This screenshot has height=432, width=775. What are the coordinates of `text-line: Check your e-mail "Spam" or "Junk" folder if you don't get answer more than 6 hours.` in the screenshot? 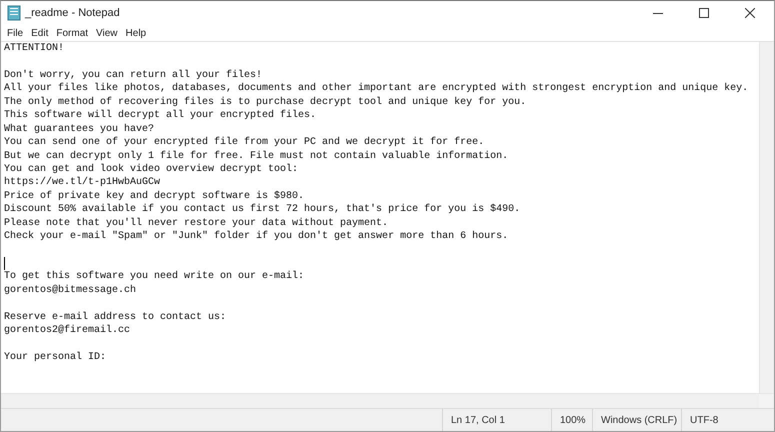 It's located at (256, 236).